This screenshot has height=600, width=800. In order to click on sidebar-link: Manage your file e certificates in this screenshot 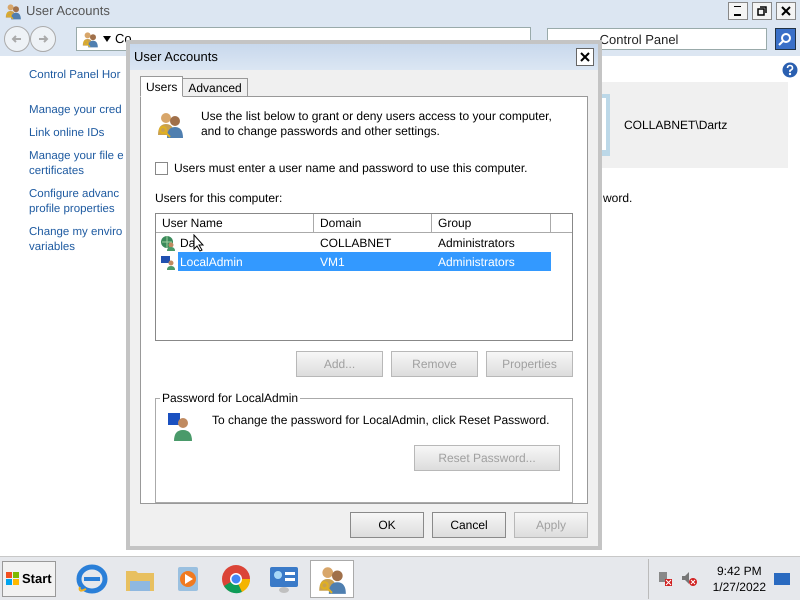, I will do `click(77, 164)`.